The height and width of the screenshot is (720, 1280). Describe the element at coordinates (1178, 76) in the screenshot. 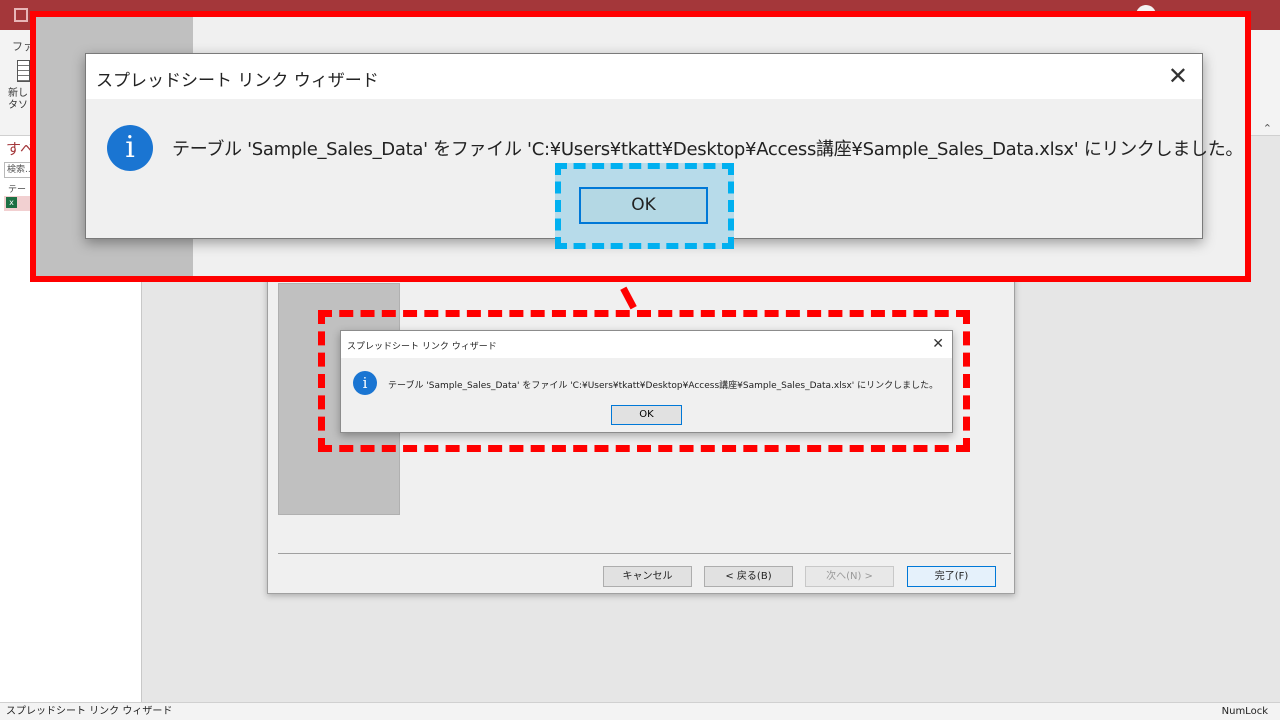

I see `zoomed-close-icon: ✕` at that location.